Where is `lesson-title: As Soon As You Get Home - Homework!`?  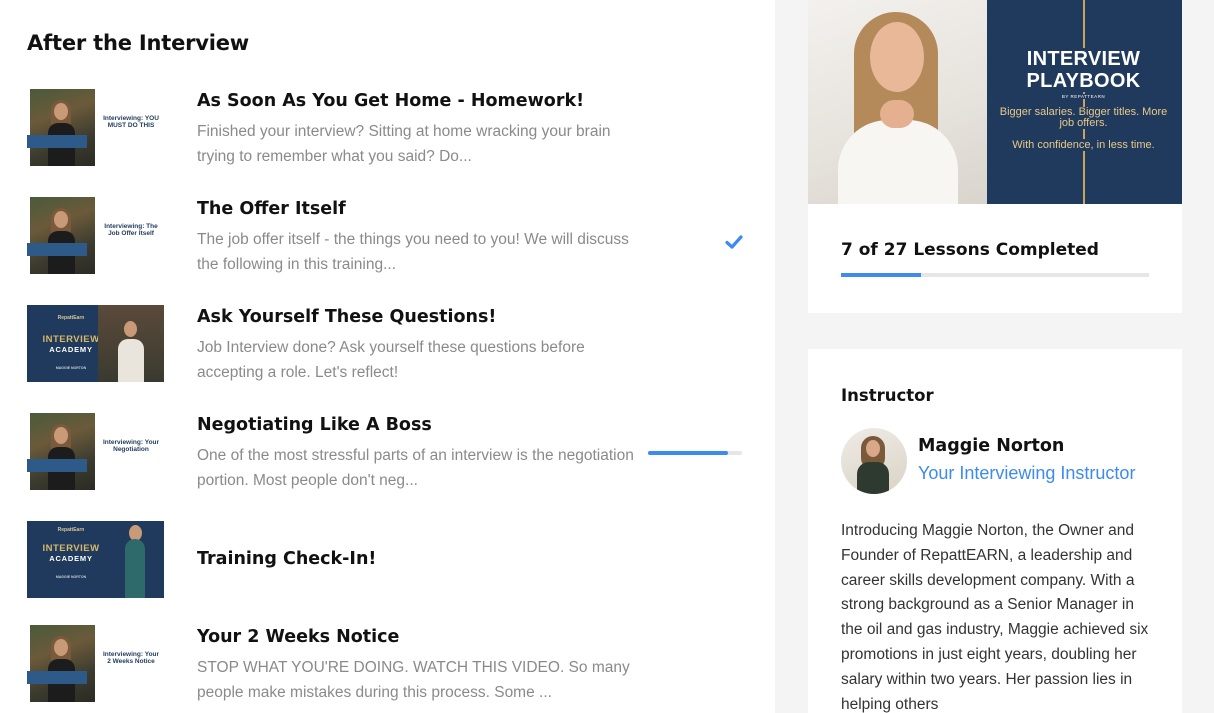
lesson-title: As Soon As You Get Home - Homework! is located at coordinates (390, 101).